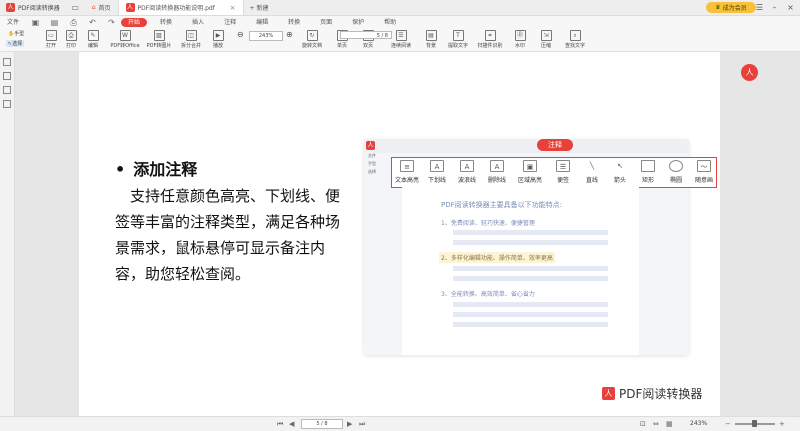  What do you see at coordinates (488, 294) in the screenshot?
I see `preview-list-item: 3、全能转换、高效简单、省心省力` at bounding box center [488, 294].